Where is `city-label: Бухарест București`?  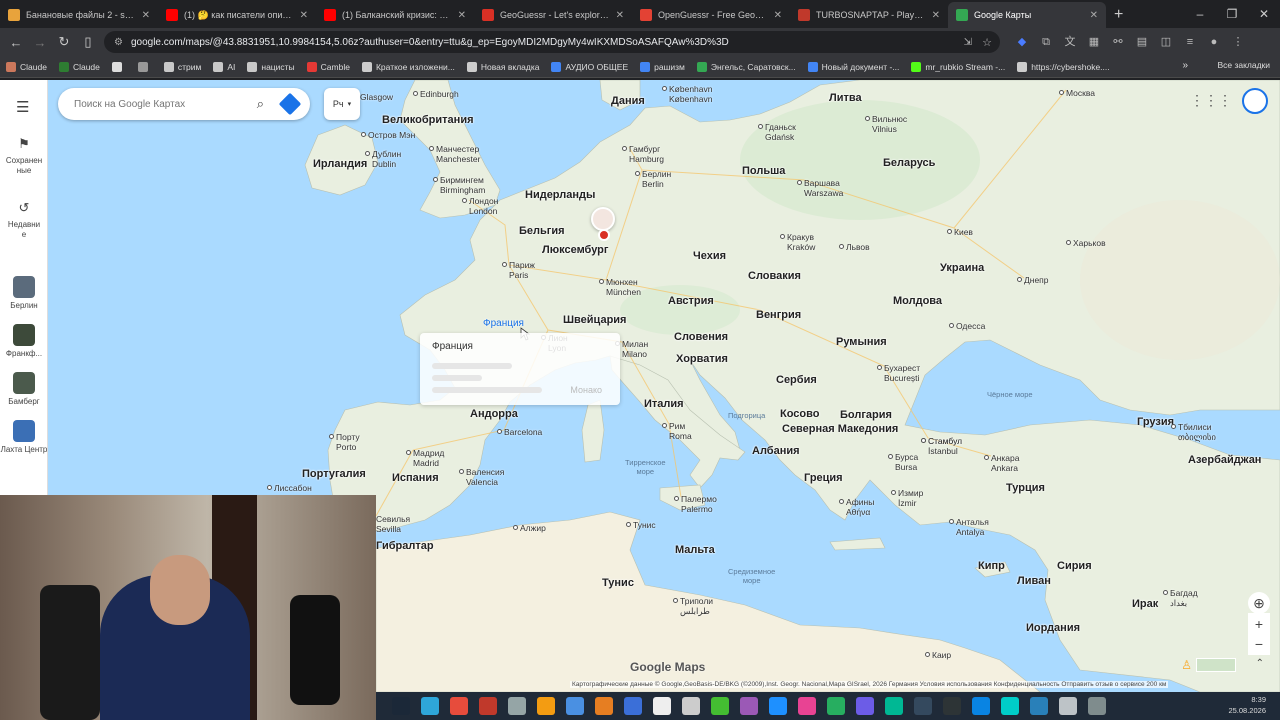
city-label: Бухарест București is located at coordinates (902, 373).